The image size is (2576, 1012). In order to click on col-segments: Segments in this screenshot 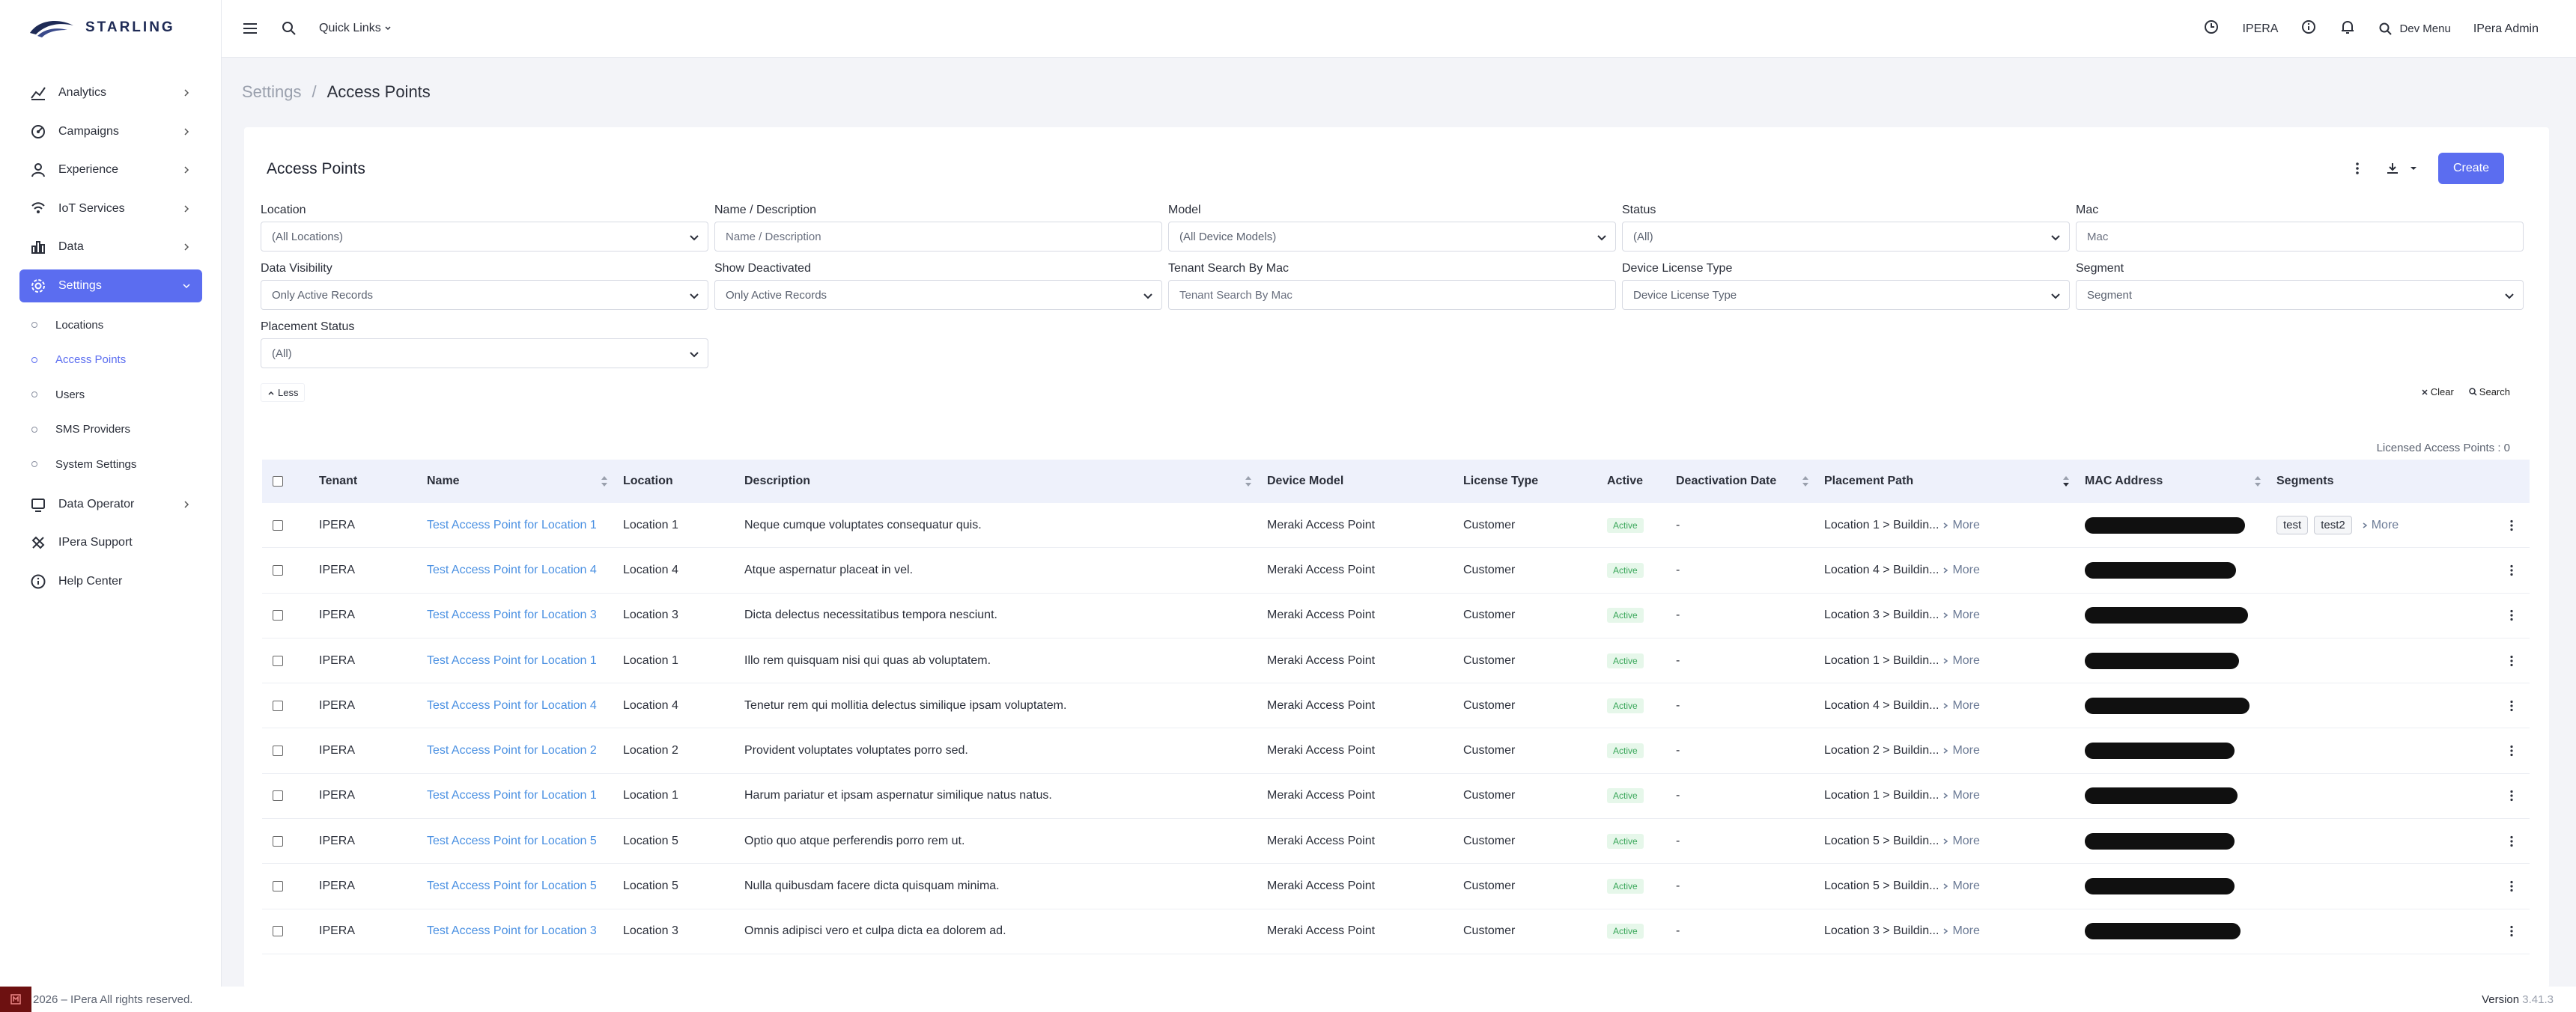, I will do `click(2377, 482)`.